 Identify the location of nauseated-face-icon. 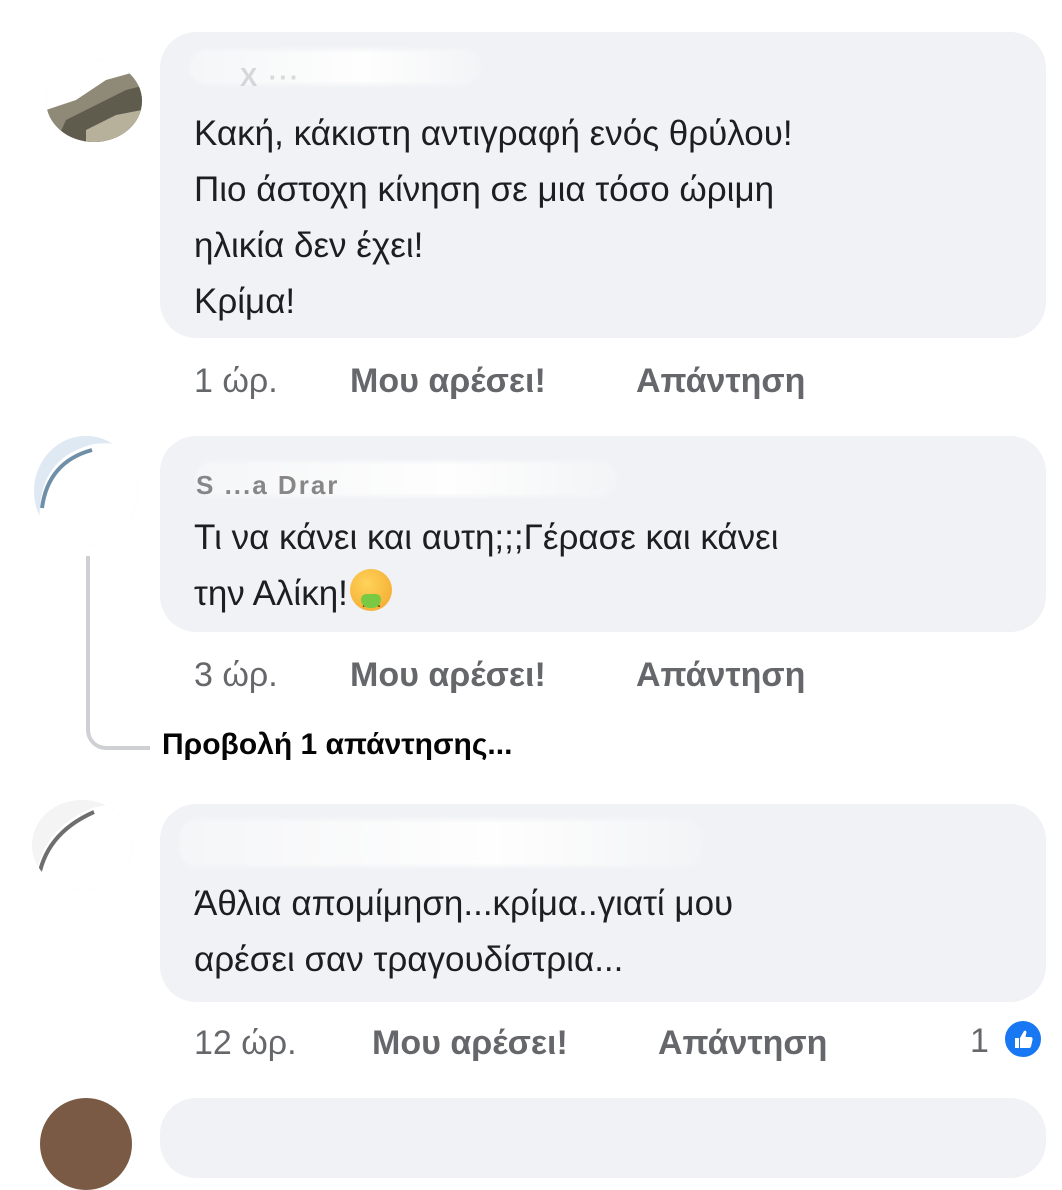
(370, 600).